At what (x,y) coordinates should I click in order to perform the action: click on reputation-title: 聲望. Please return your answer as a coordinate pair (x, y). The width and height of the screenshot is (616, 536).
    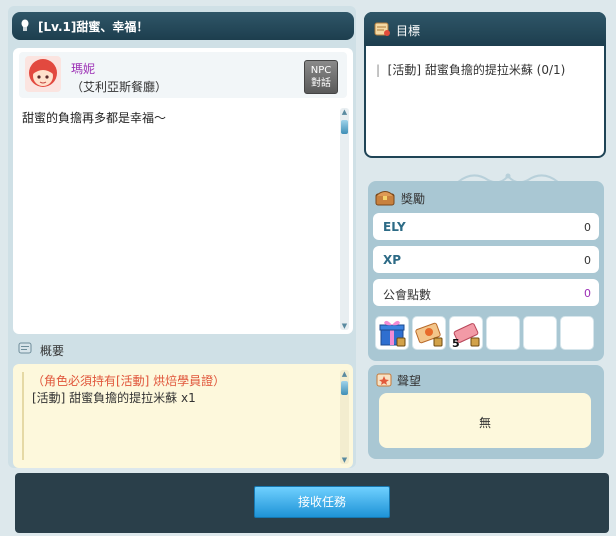
    Looking at the image, I should click on (409, 381).